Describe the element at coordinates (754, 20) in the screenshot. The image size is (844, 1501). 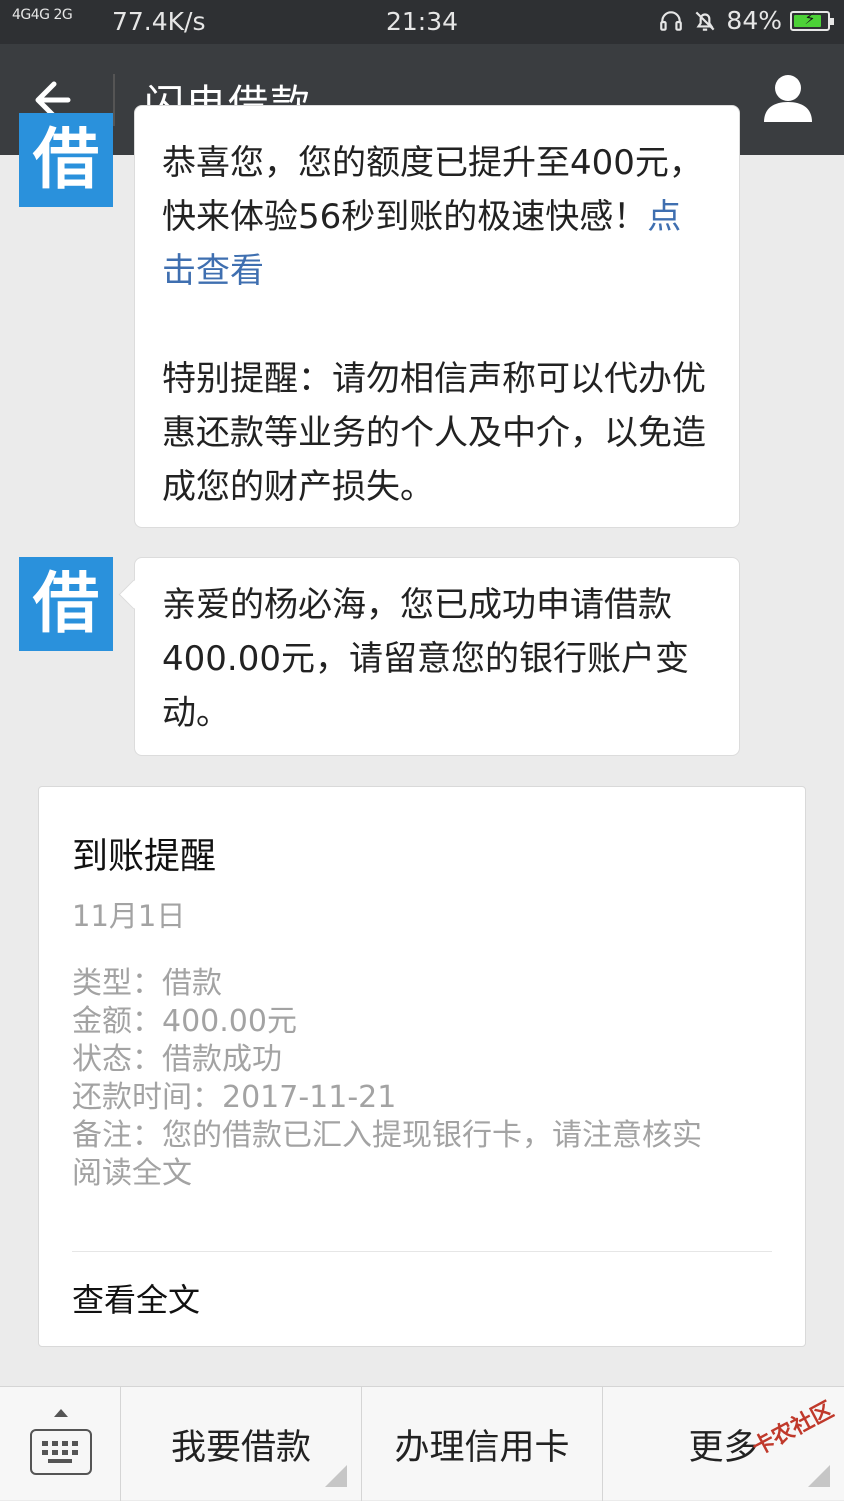
I see `battery-percent: 84%` at that location.